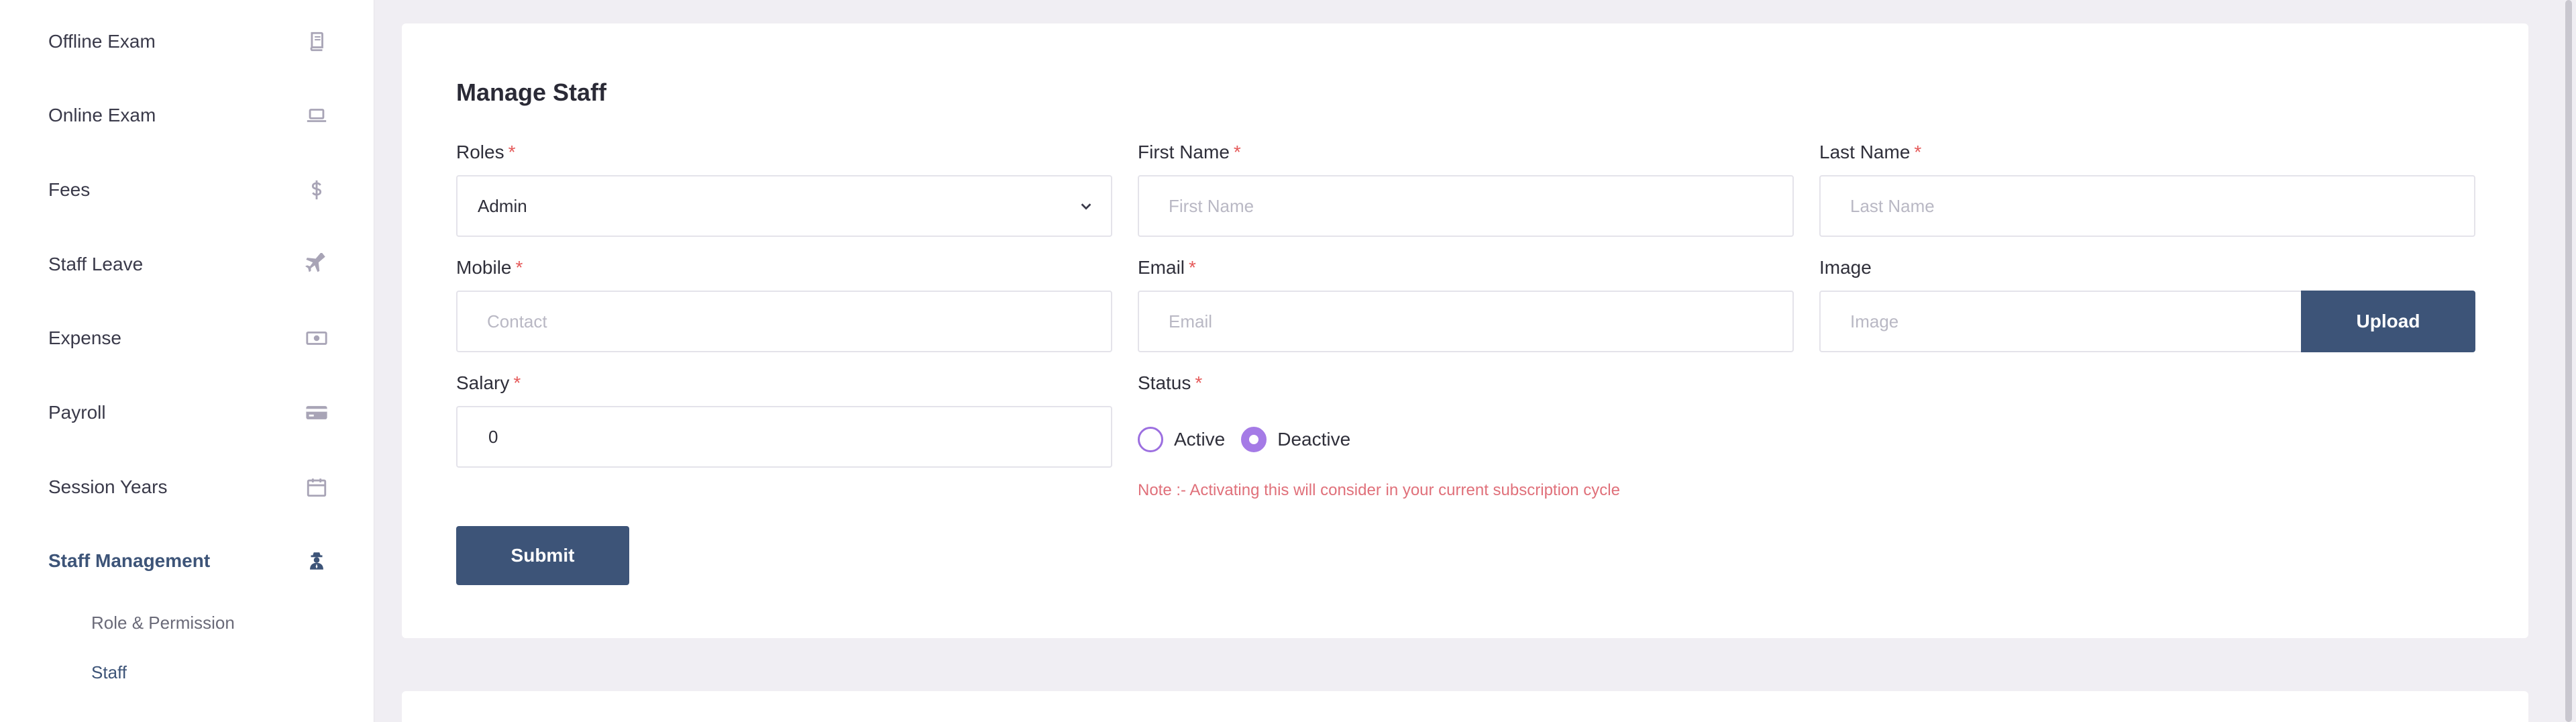 The width and height of the screenshot is (2576, 722). I want to click on salary-label: Salary *, so click(488, 383).